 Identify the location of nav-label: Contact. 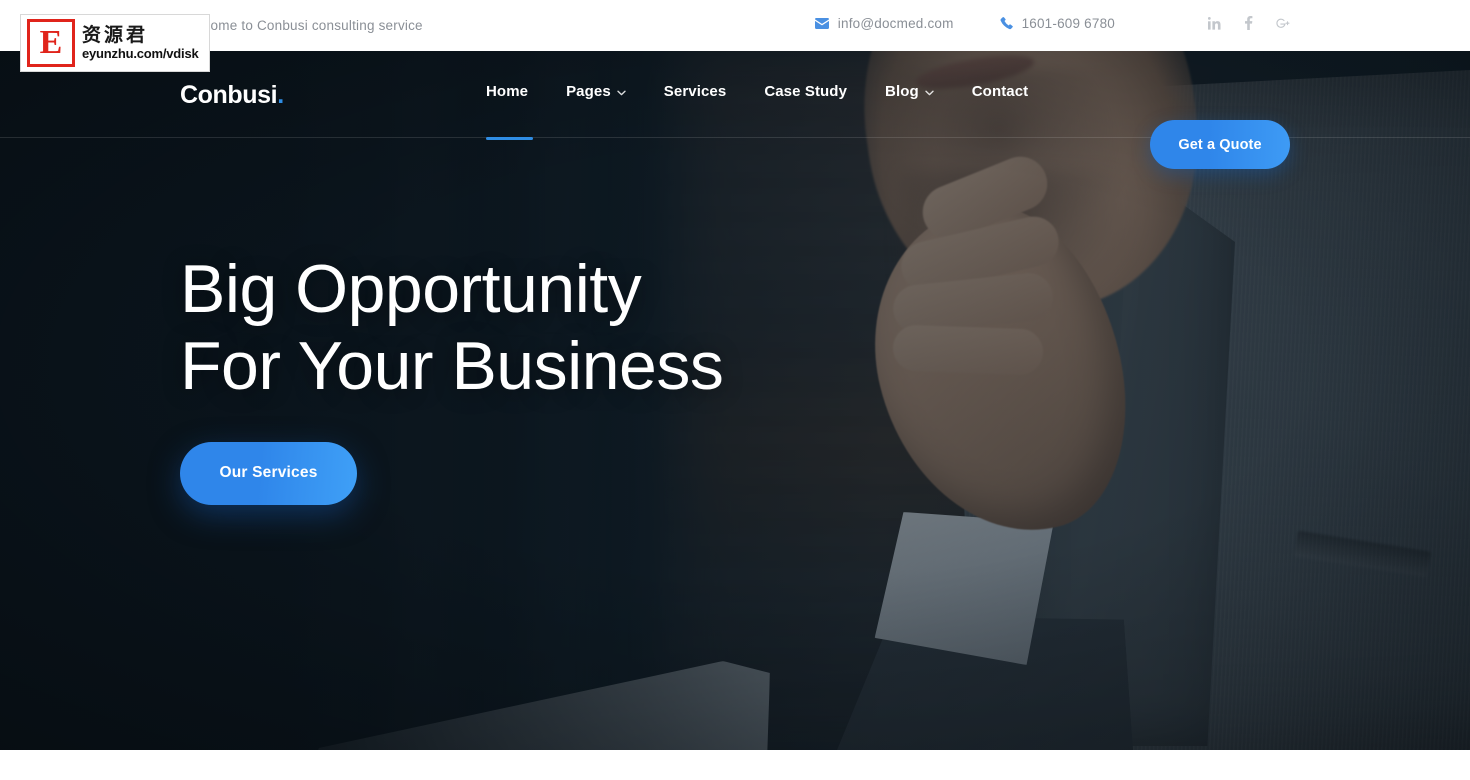
(1000, 91).